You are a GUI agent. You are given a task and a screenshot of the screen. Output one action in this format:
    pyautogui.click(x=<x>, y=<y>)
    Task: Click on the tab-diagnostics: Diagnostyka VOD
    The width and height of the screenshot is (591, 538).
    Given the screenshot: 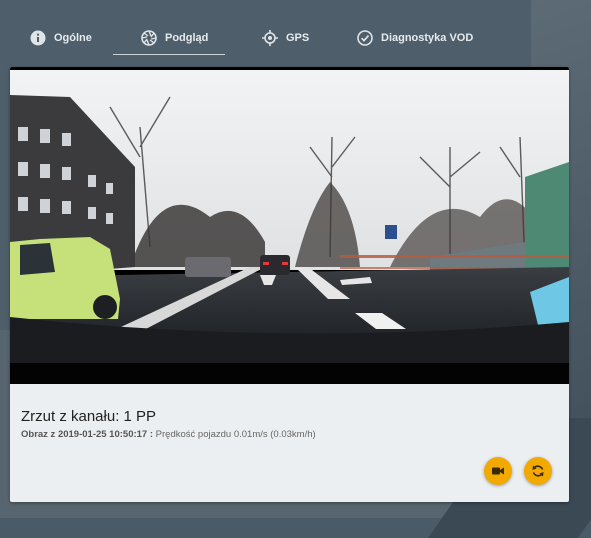 What is the action you would take?
    pyautogui.click(x=415, y=38)
    